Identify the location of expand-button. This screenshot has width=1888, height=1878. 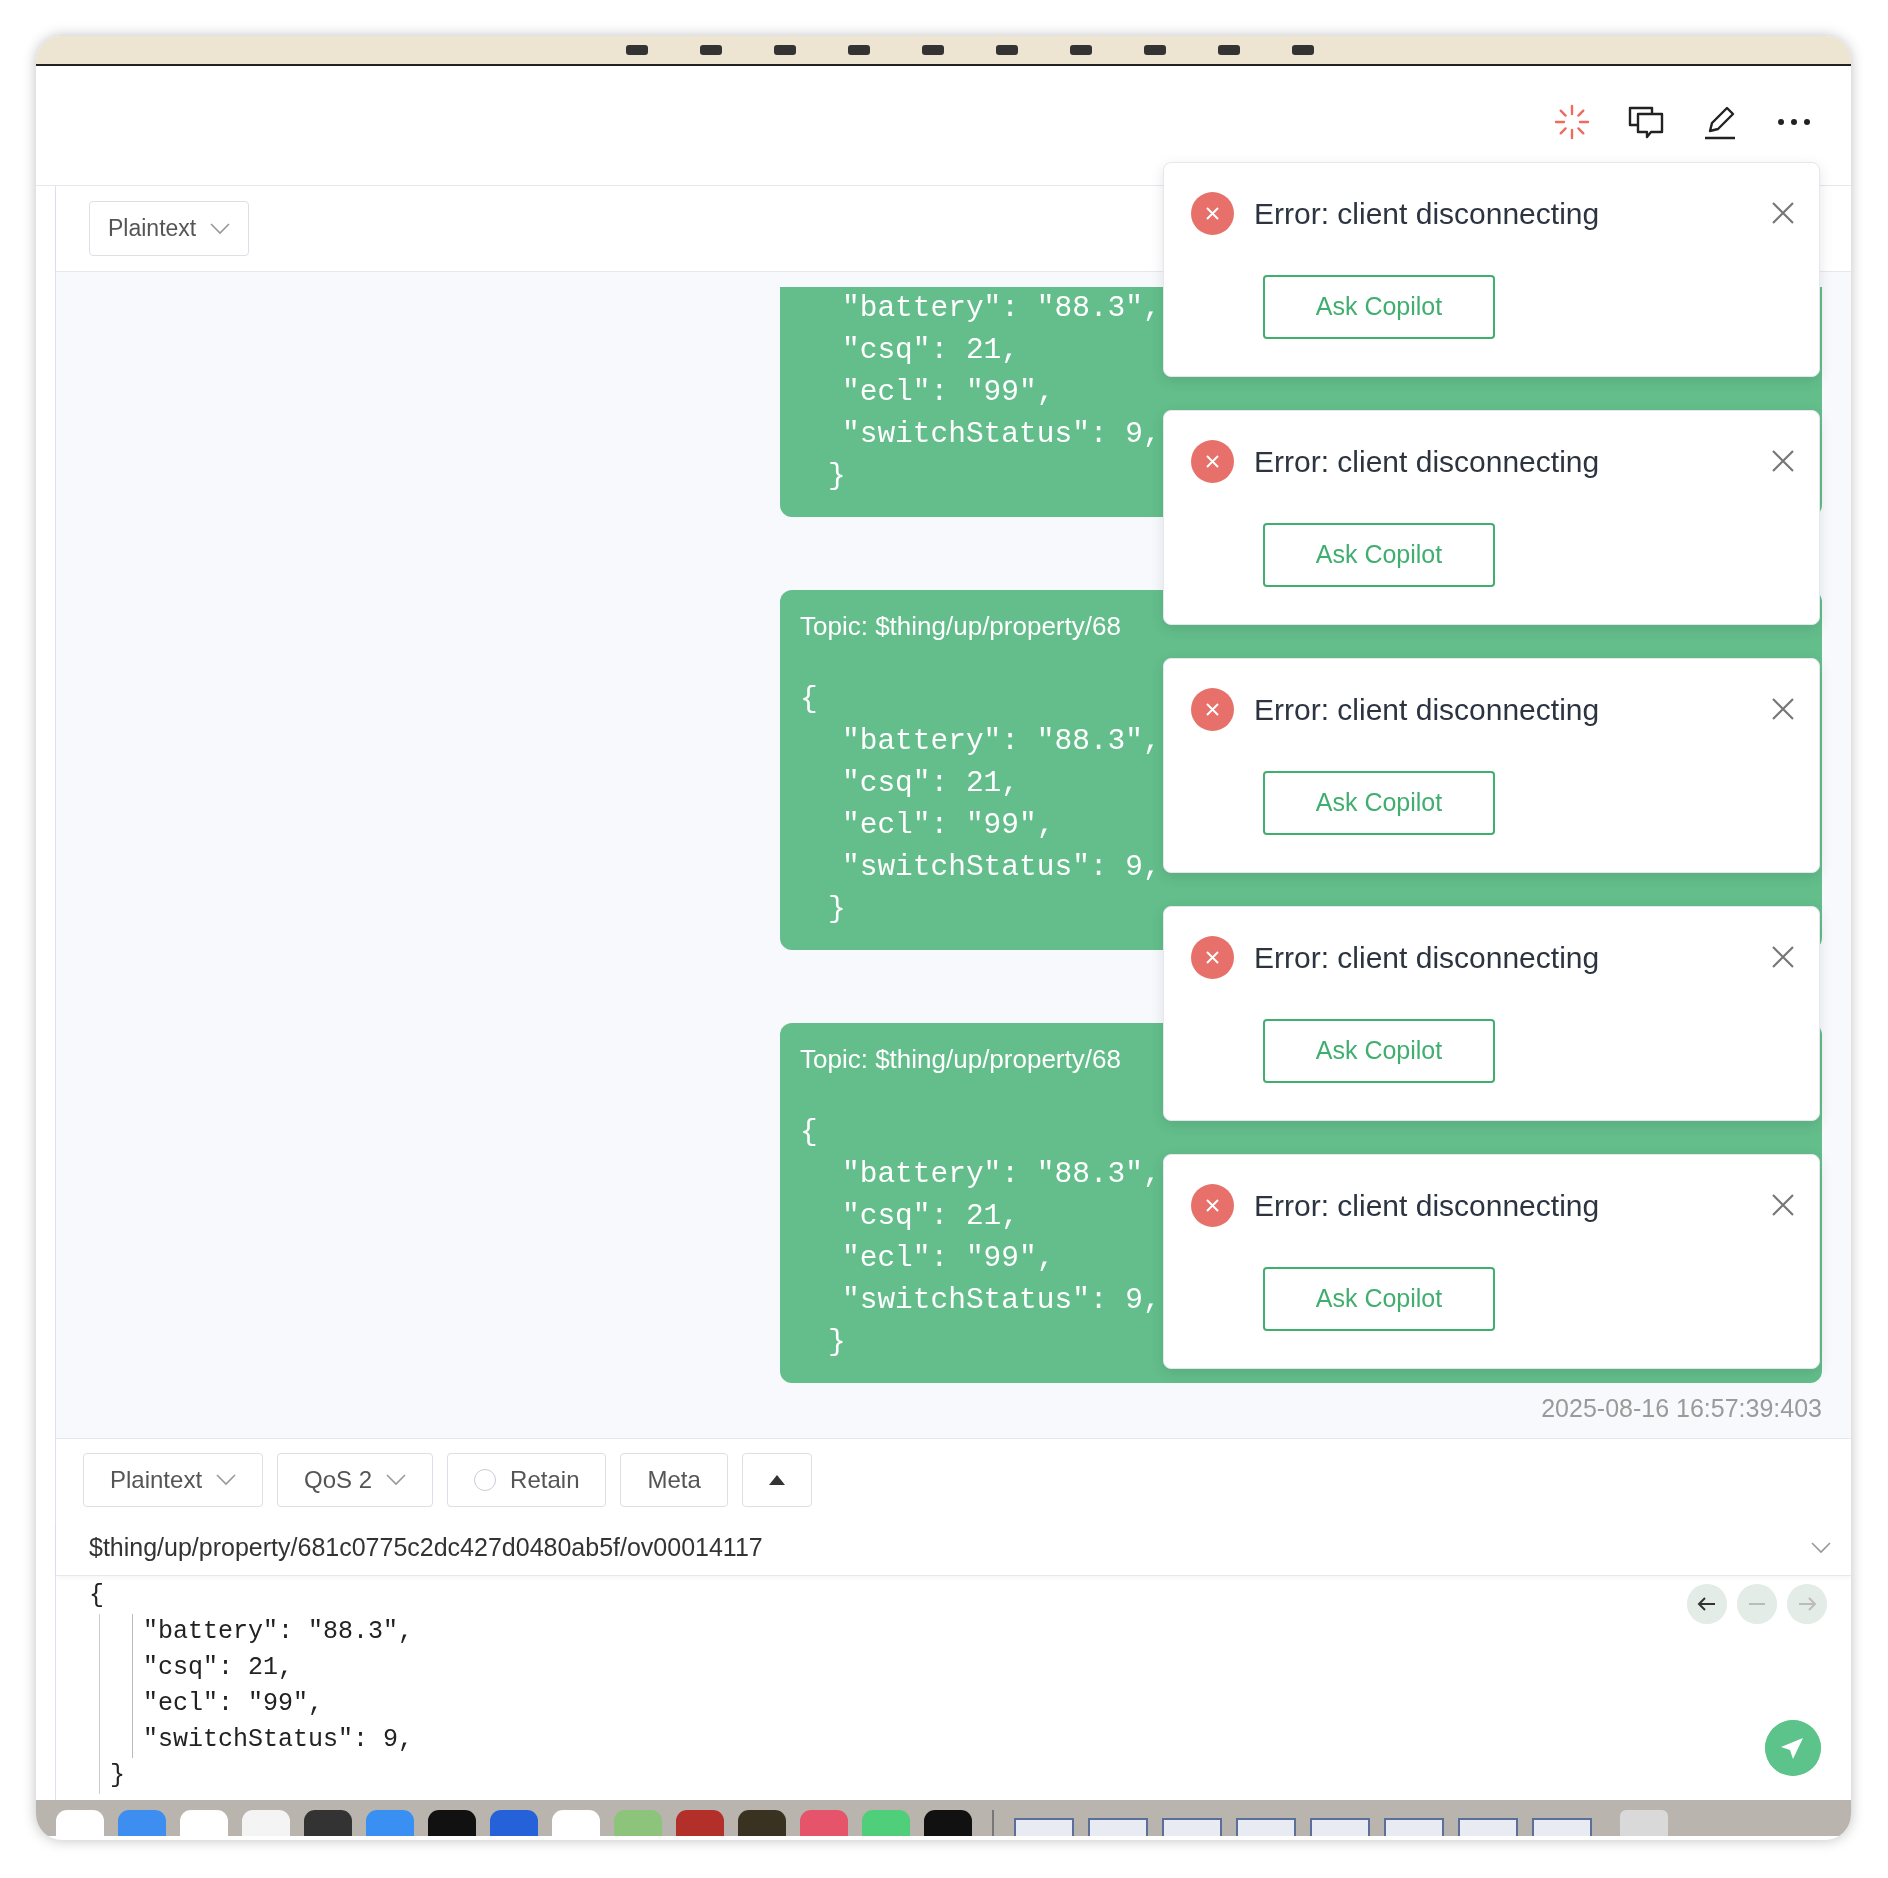
(776, 1480).